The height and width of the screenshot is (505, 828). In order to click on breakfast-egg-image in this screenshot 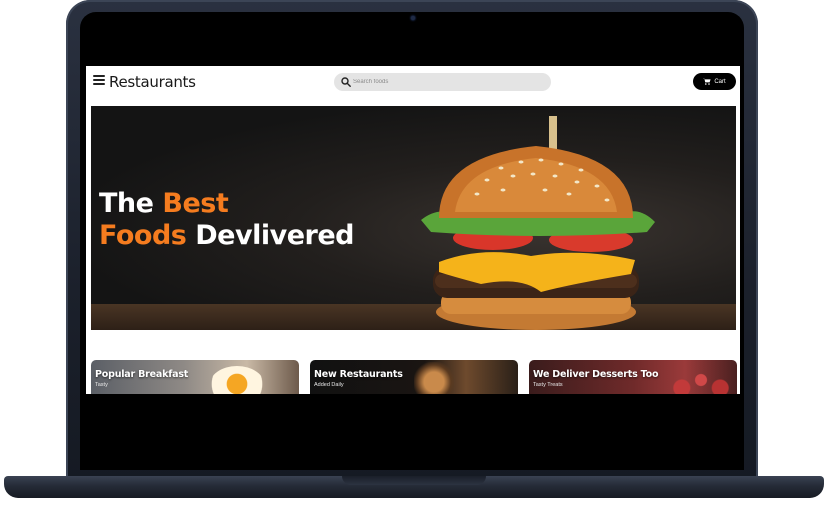, I will do `click(237, 380)`.